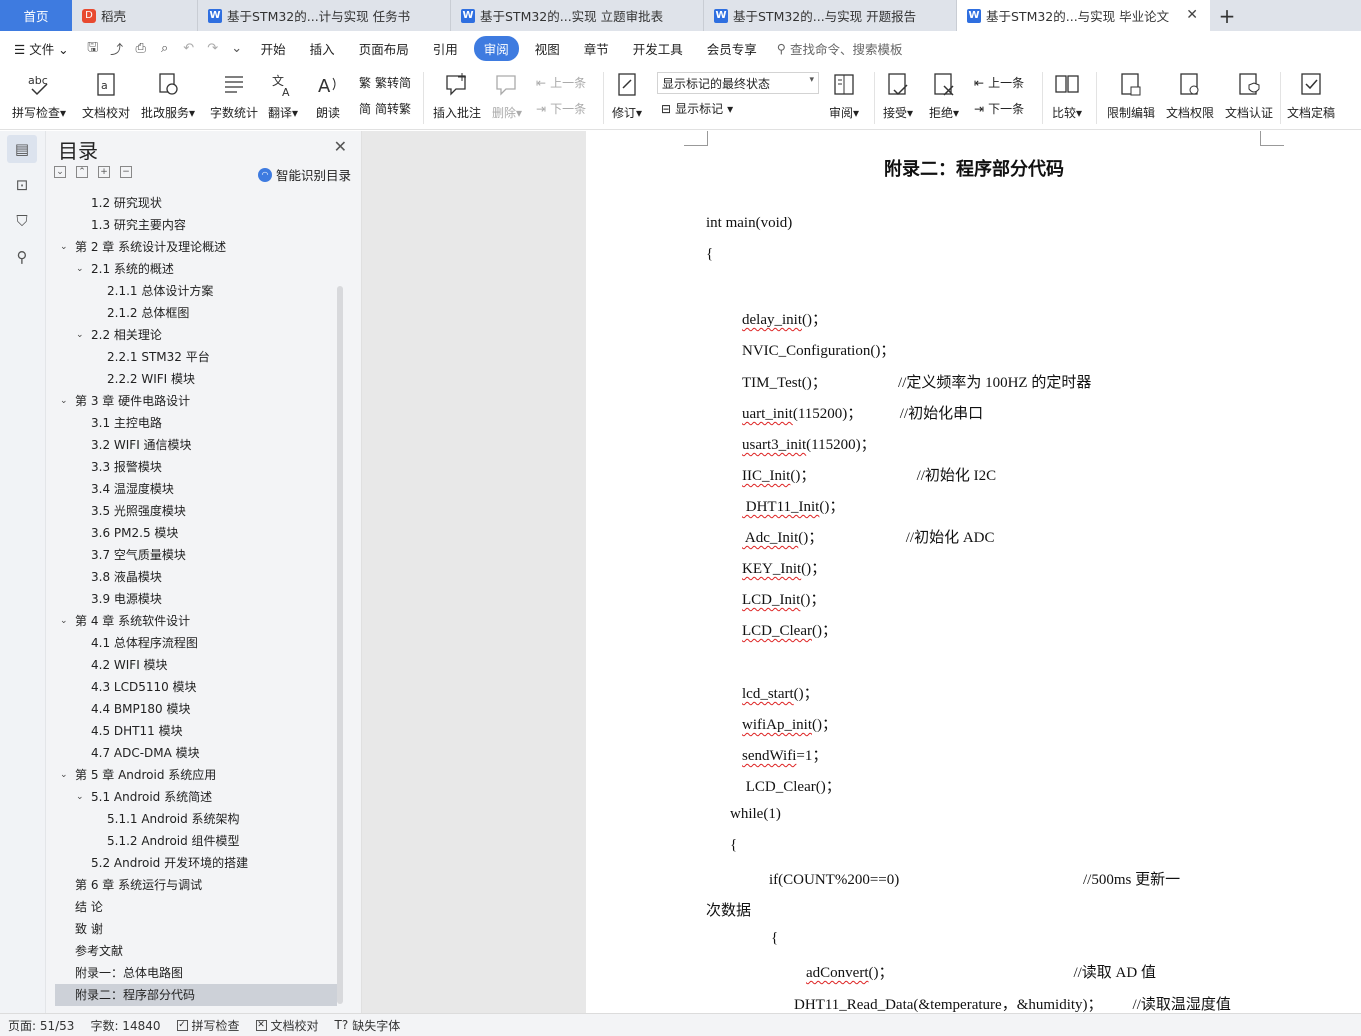 The image size is (1361, 1036). Describe the element at coordinates (547, 48) in the screenshot. I see `menu-view: 视图` at that location.